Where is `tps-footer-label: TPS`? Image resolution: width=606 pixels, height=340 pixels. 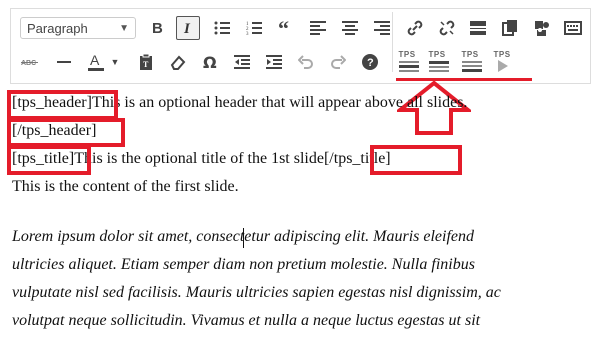
tps-footer-label: TPS is located at coordinates (470, 54).